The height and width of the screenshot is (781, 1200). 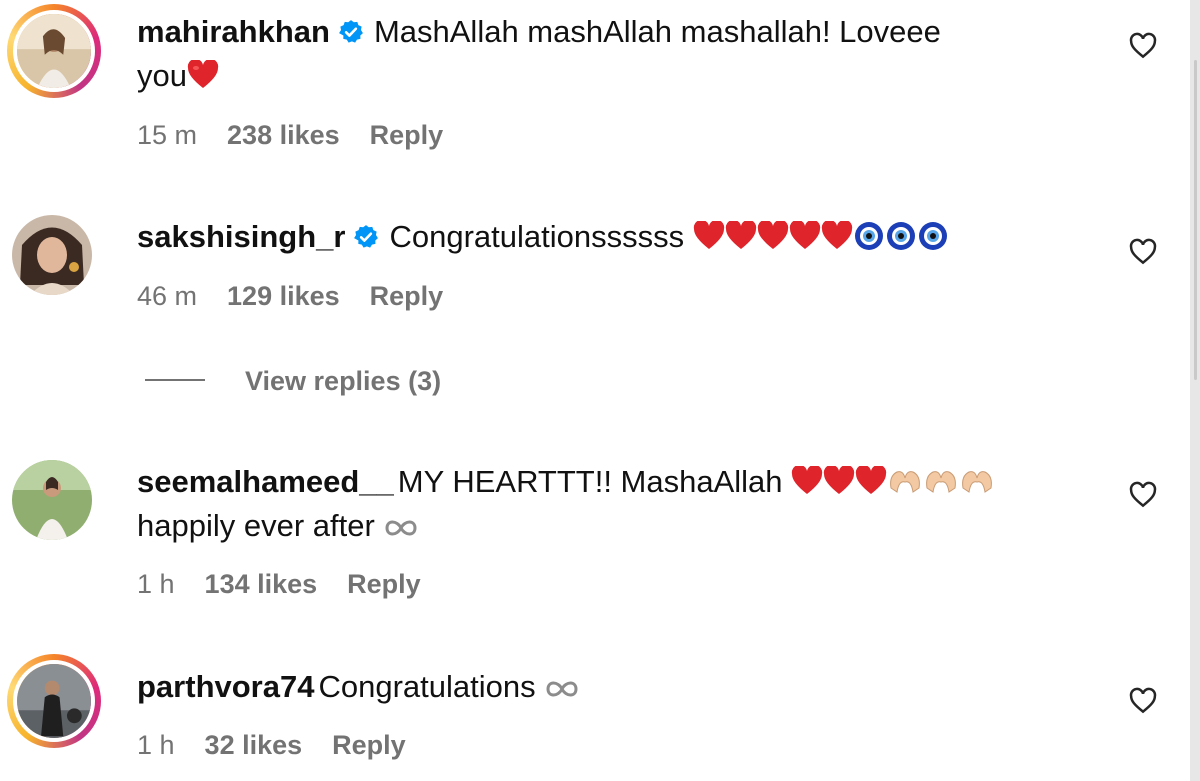 What do you see at coordinates (590, 481) in the screenshot?
I see `comment-text: MY HEARTTT!! MashaAllah` at bounding box center [590, 481].